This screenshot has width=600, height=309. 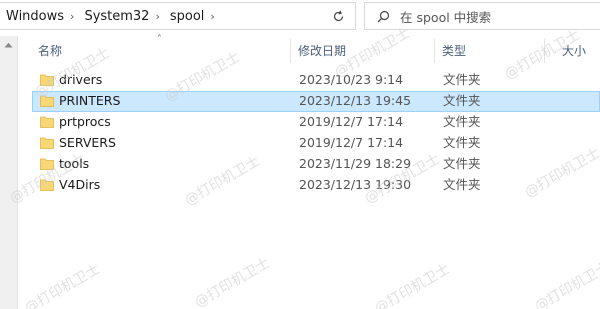 I want to click on refresh-icon, so click(x=338, y=15).